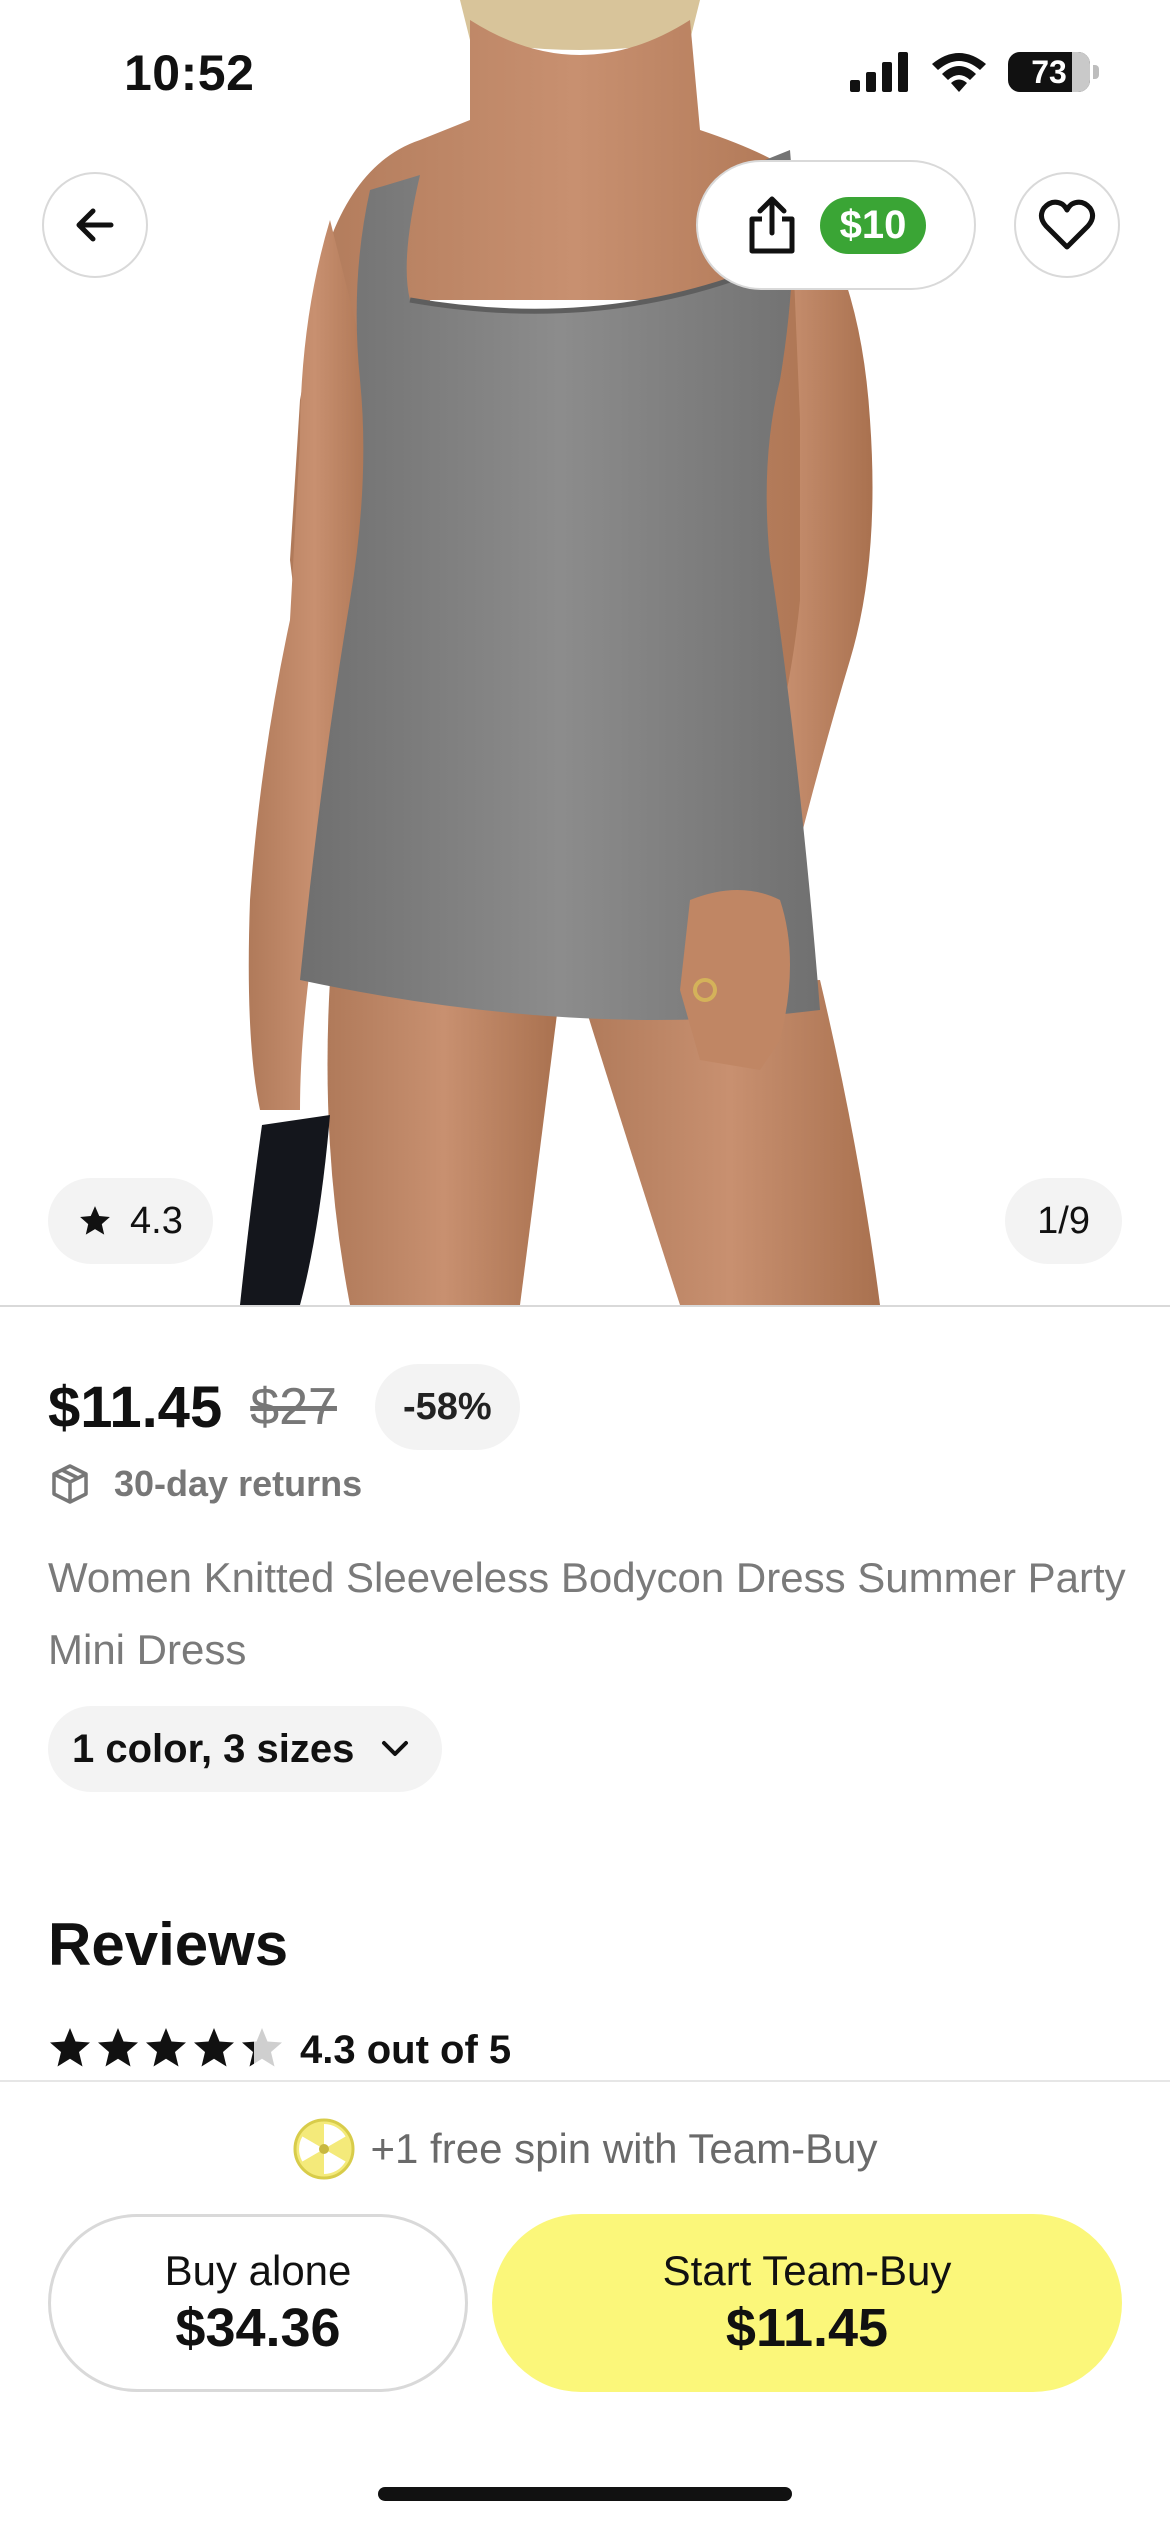 The height and width of the screenshot is (2532, 1170). I want to click on back-button, so click(95, 225).